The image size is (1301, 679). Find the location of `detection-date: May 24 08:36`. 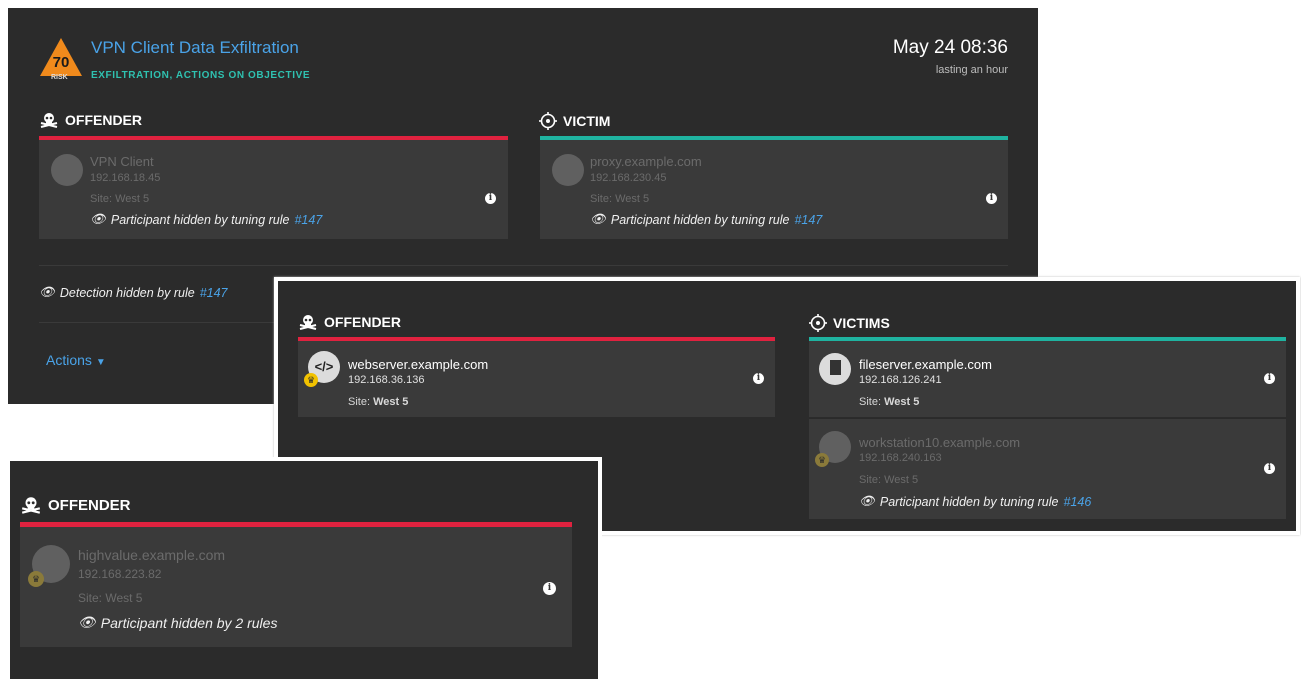

detection-date: May 24 08:36 is located at coordinates (950, 47).